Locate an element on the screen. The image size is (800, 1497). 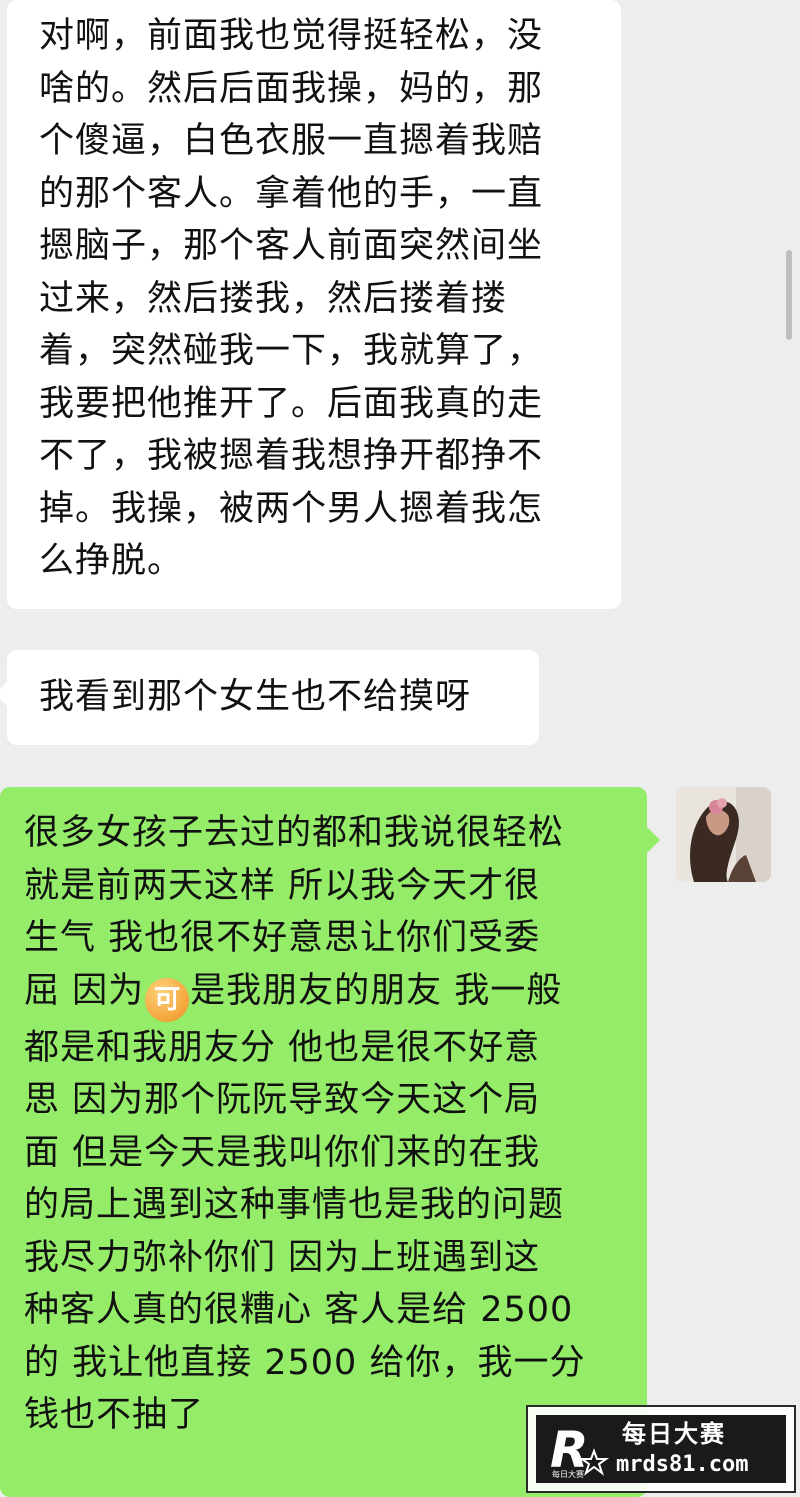
message-line: 都是和我朋友分 他也是很不好意 is located at coordinates (282, 1047).